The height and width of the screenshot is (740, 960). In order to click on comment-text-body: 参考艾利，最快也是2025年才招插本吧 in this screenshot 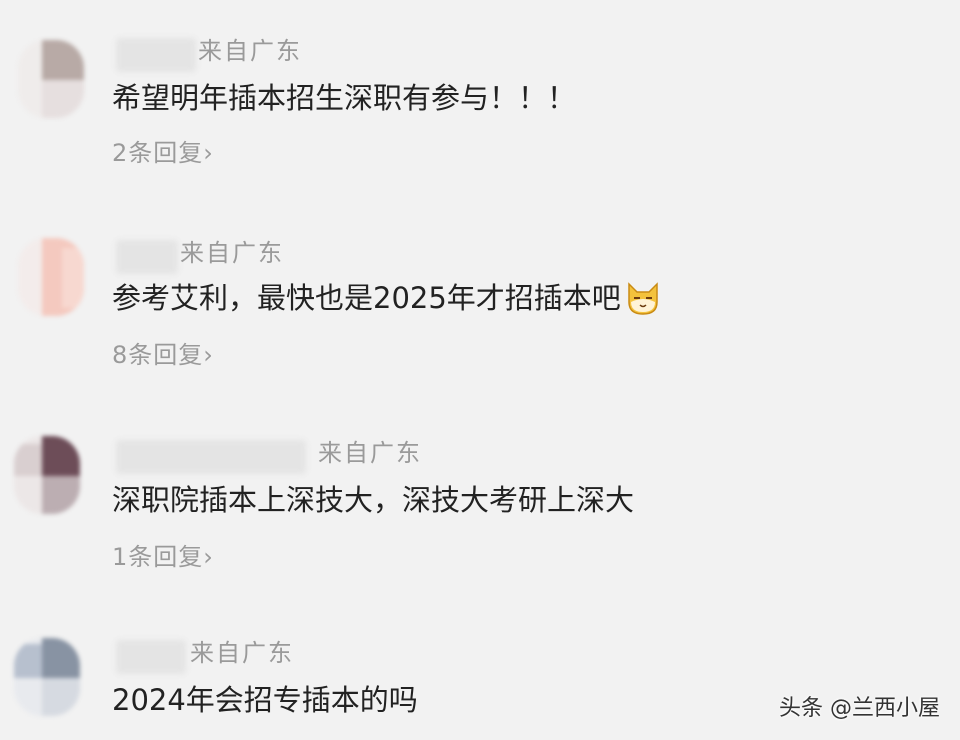, I will do `click(366, 298)`.